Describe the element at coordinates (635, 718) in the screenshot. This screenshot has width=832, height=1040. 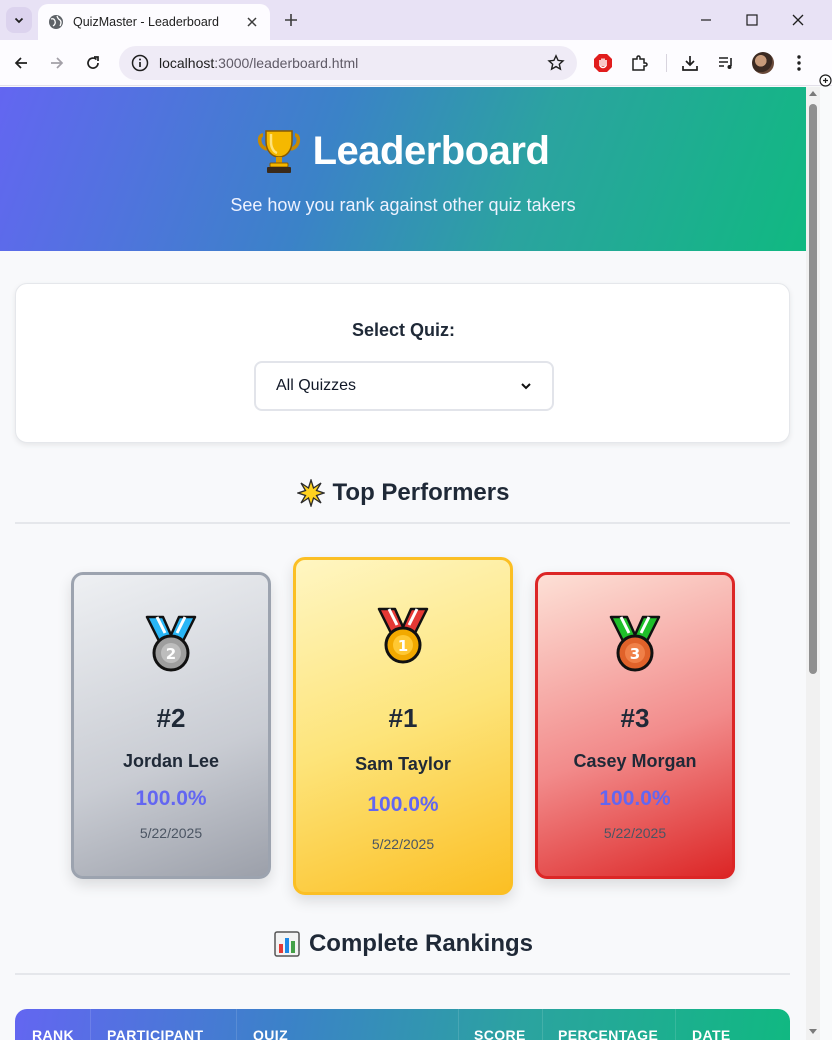
I see `rank-label: #3` at that location.